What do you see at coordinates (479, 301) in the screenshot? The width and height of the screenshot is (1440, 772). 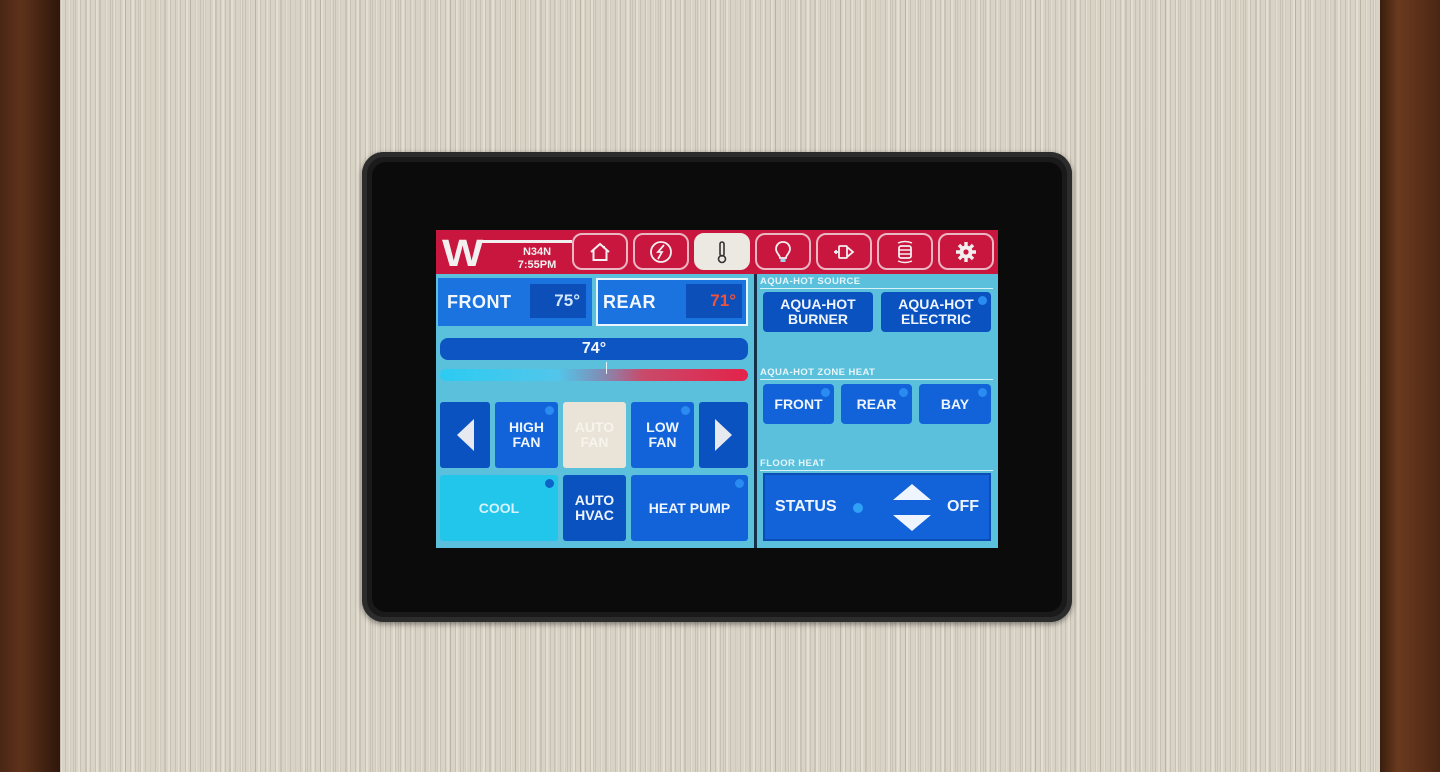 I see `zone-front-label: FRONT` at bounding box center [479, 301].